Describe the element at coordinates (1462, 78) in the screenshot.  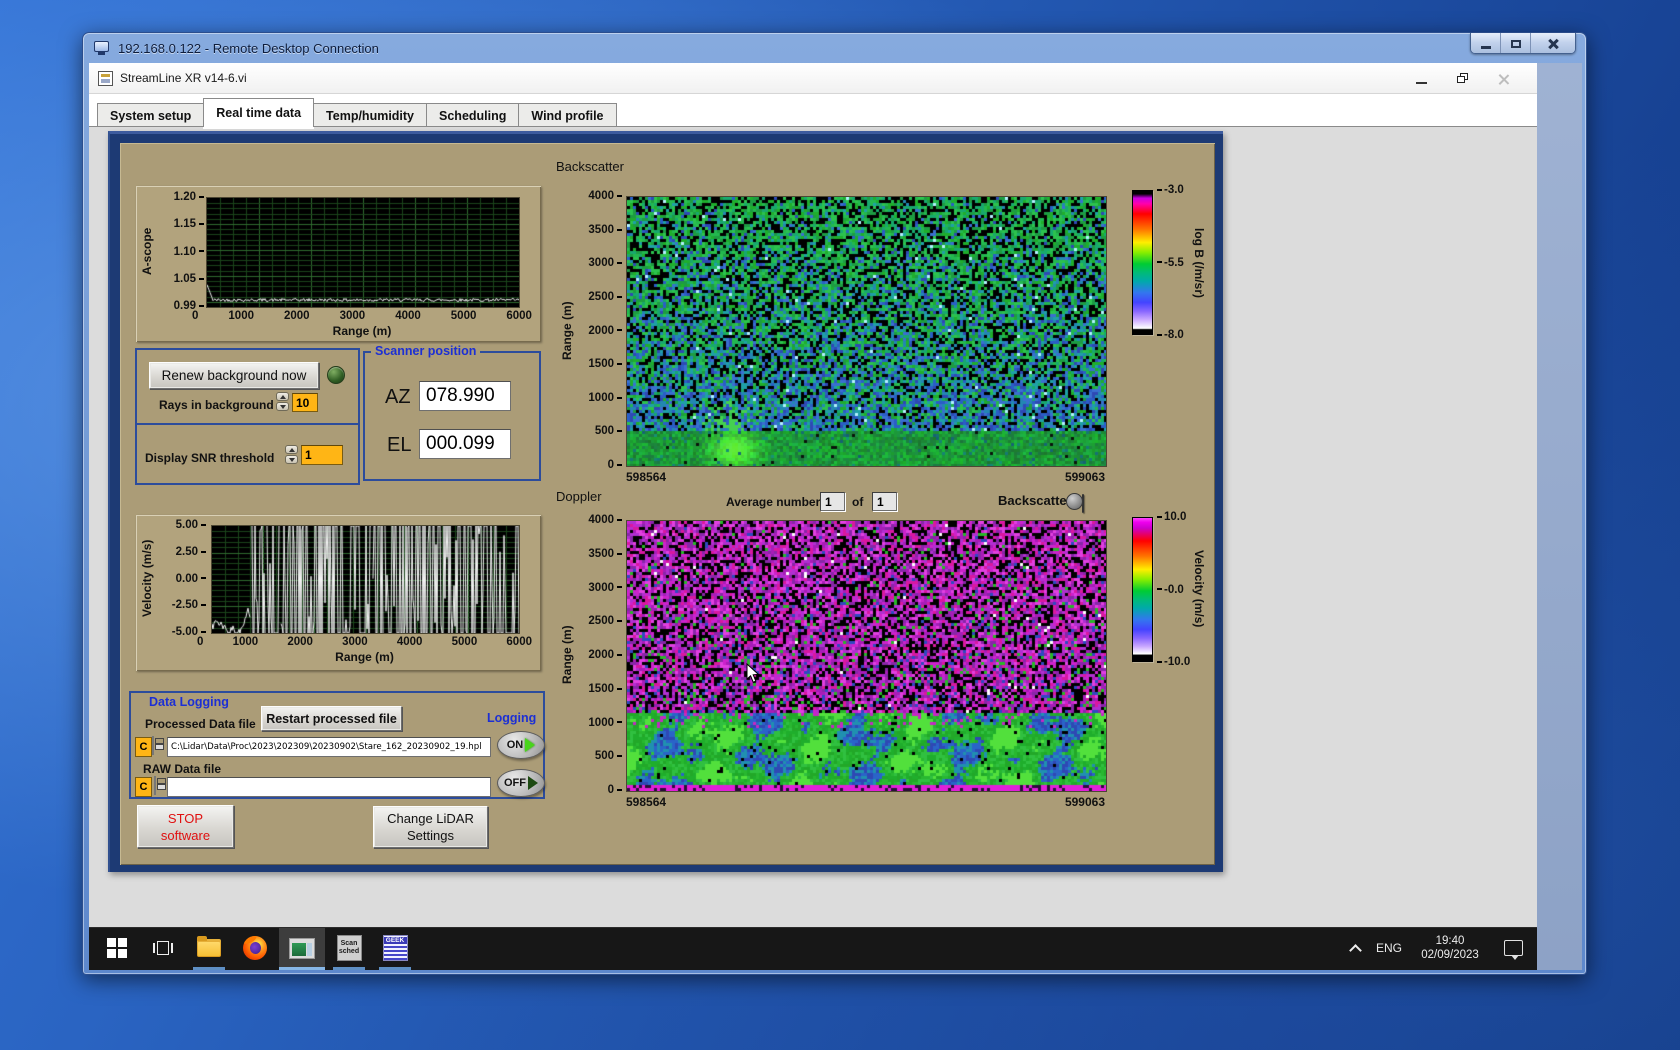
I see `app-restore-icon` at that location.